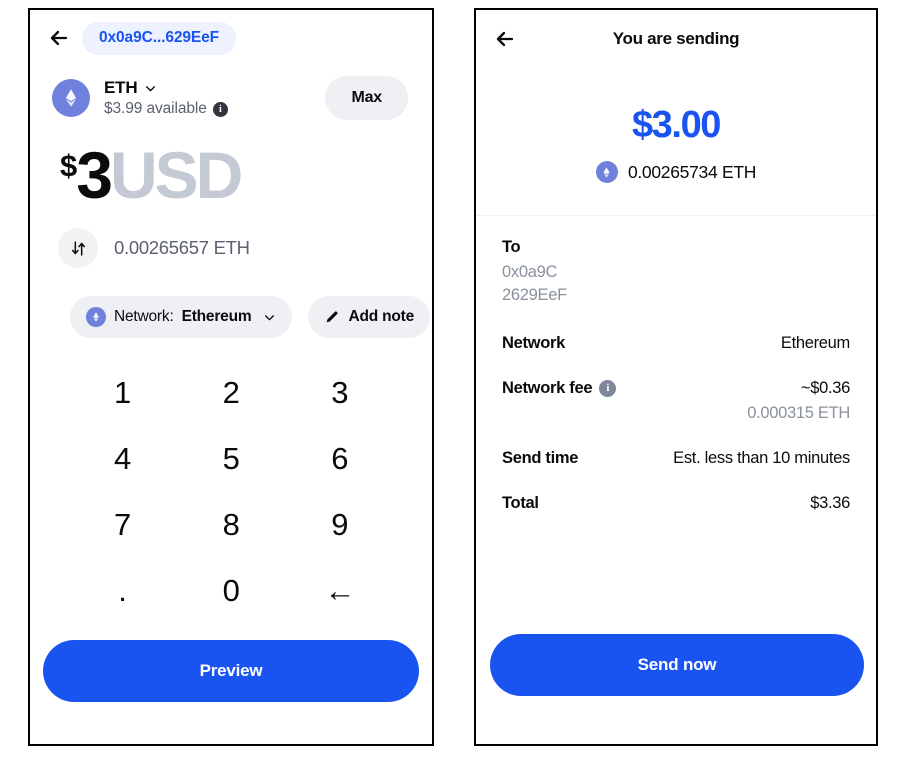 Image resolution: width=904 pixels, height=766 pixels. Describe the element at coordinates (121, 87) in the screenshot. I see `asset-symbol: ETH` at that location.